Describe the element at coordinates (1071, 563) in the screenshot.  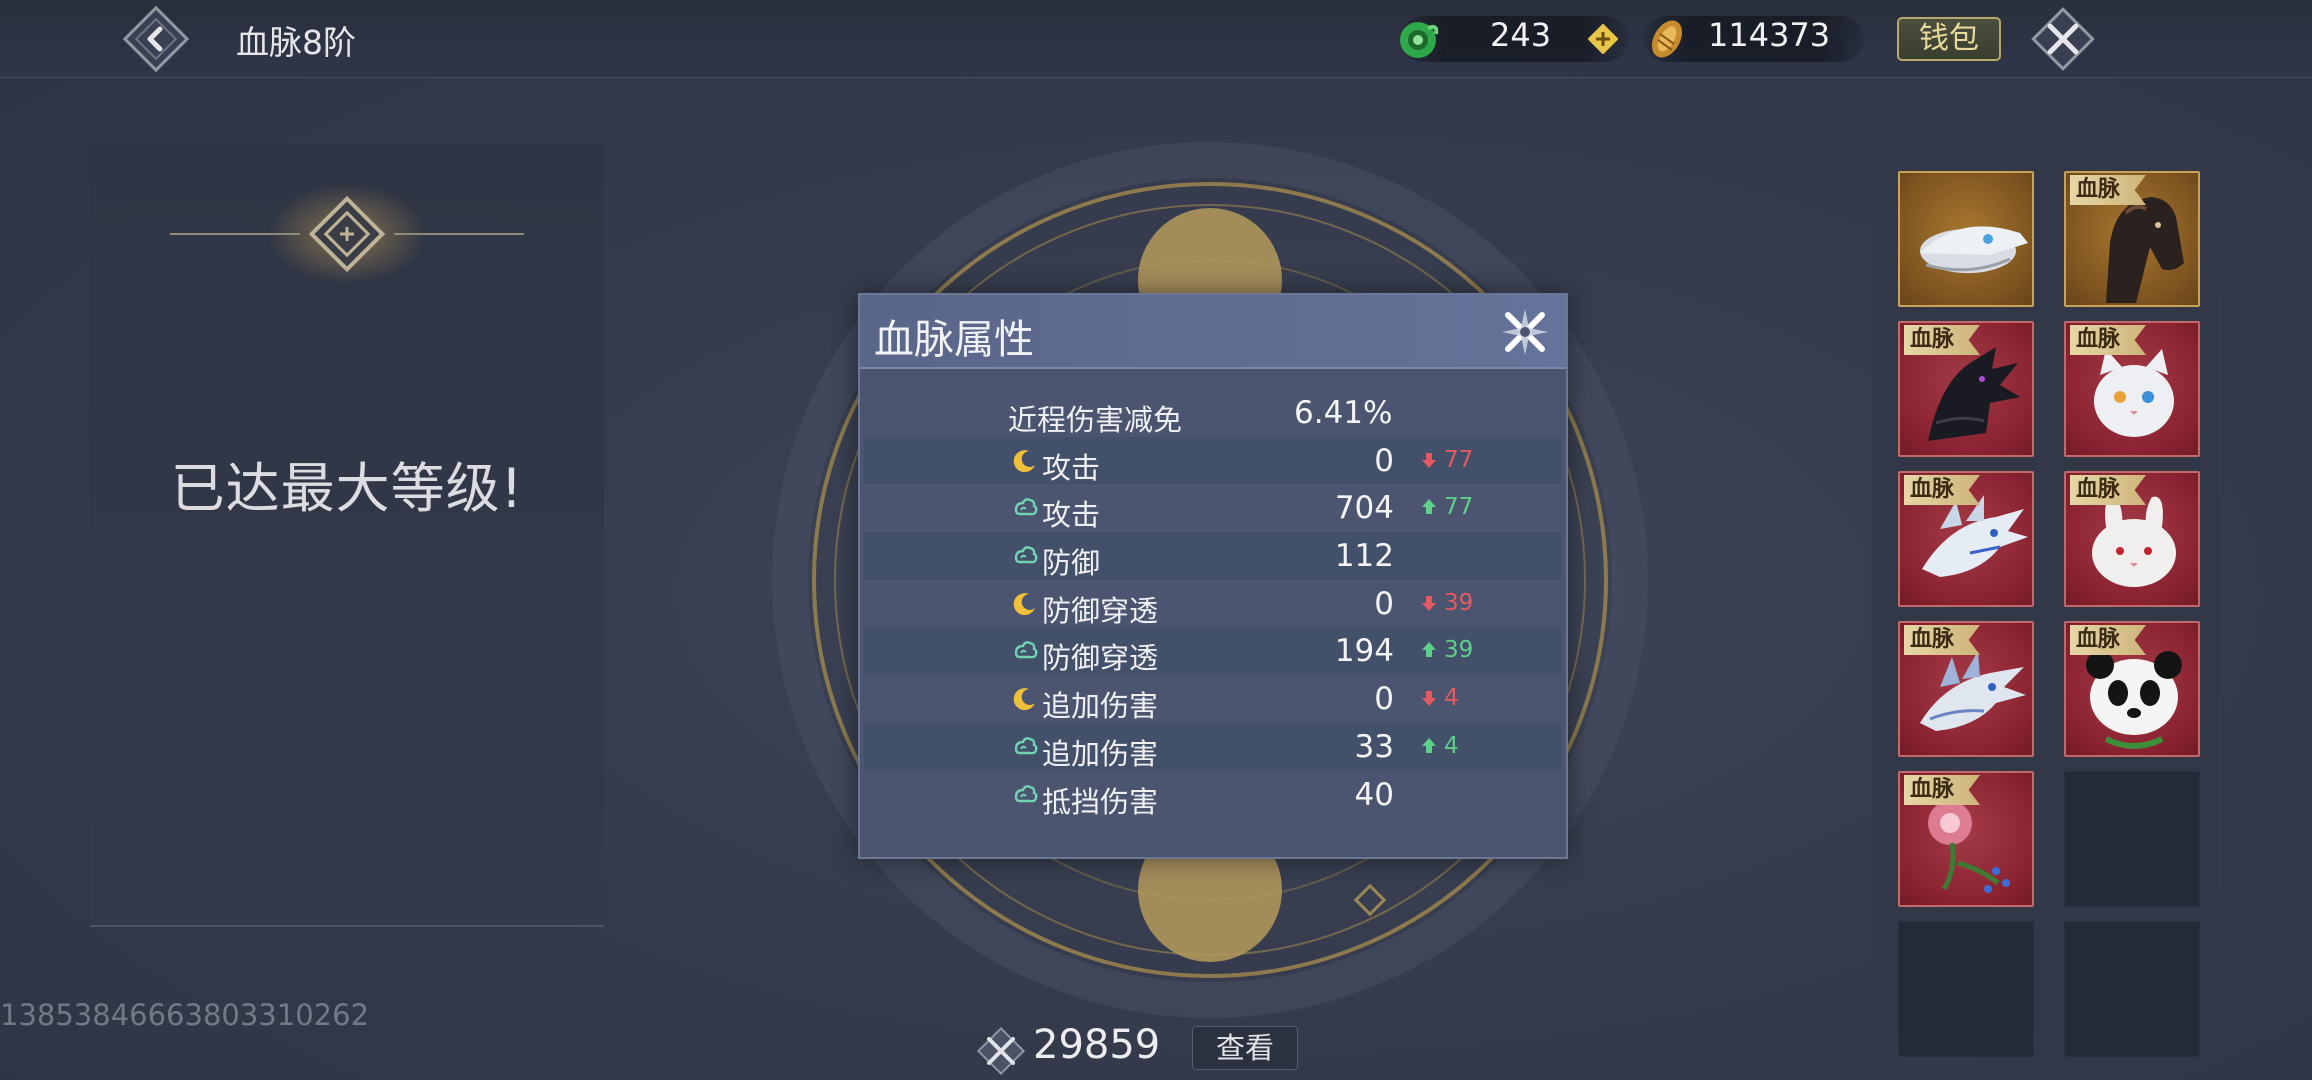
I see `attribute-label: 防御` at that location.